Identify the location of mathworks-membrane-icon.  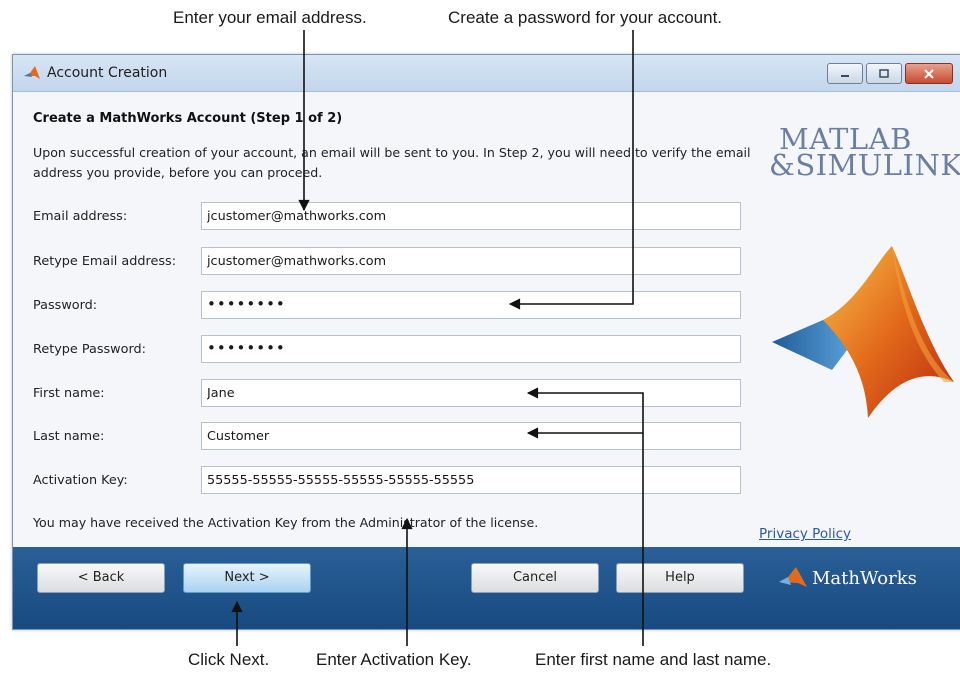
(793, 577).